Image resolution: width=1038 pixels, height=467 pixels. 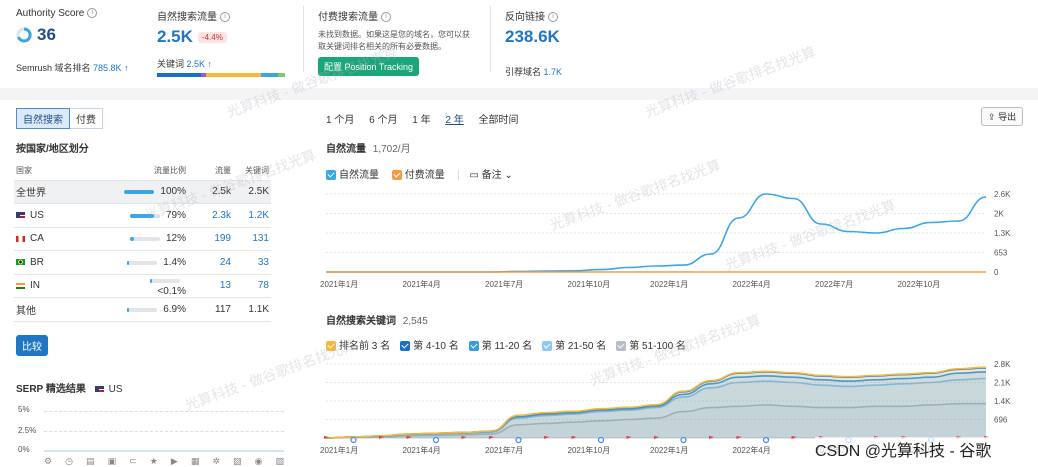 What do you see at coordinates (111, 68) in the screenshot?
I see `semrush-rank-value: 785.8K ↑` at bounding box center [111, 68].